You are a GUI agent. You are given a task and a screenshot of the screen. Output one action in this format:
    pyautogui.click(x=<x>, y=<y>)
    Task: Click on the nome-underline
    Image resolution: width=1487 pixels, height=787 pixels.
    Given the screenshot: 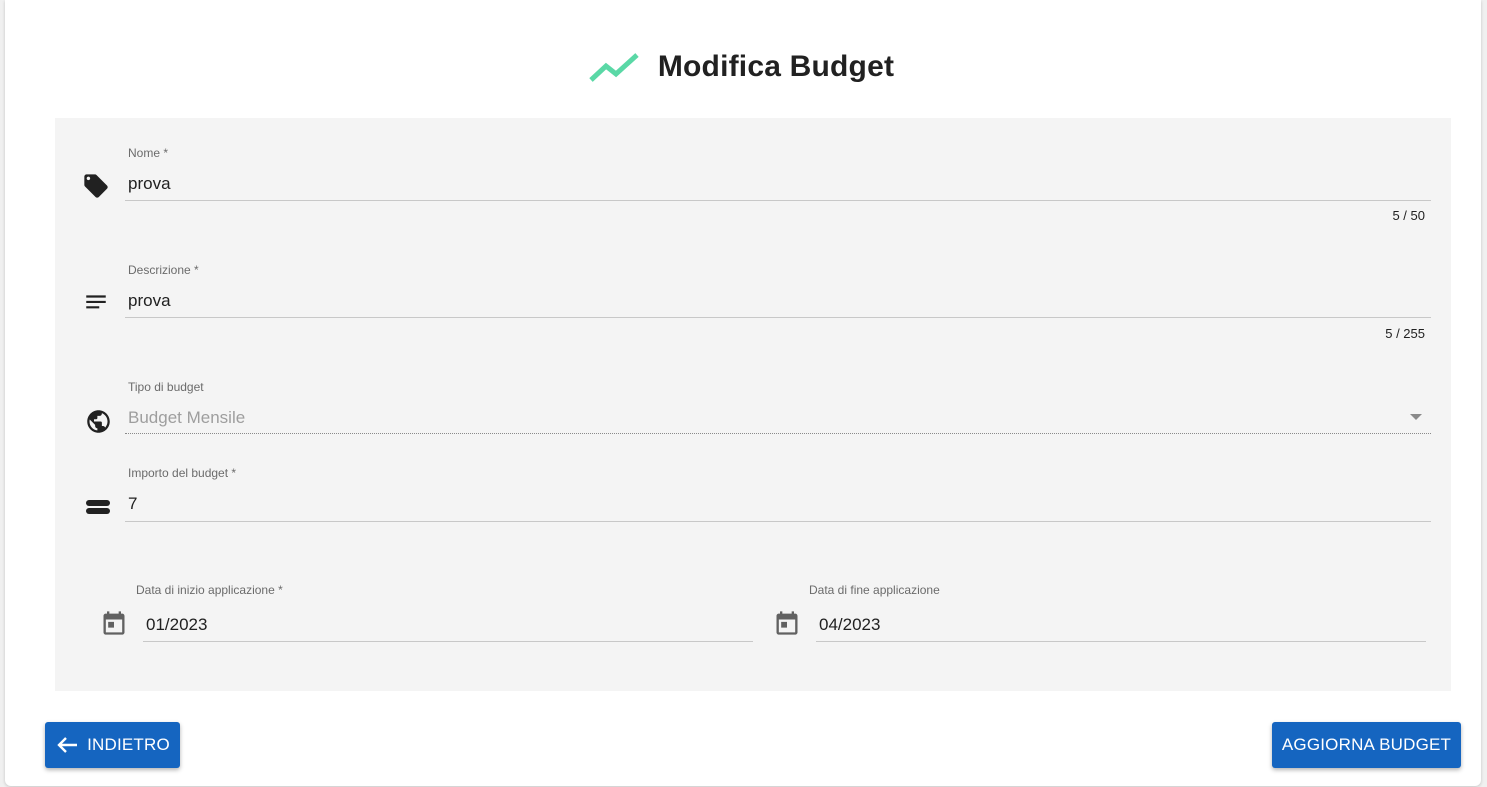 What is the action you would take?
    pyautogui.click(x=778, y=200)
    